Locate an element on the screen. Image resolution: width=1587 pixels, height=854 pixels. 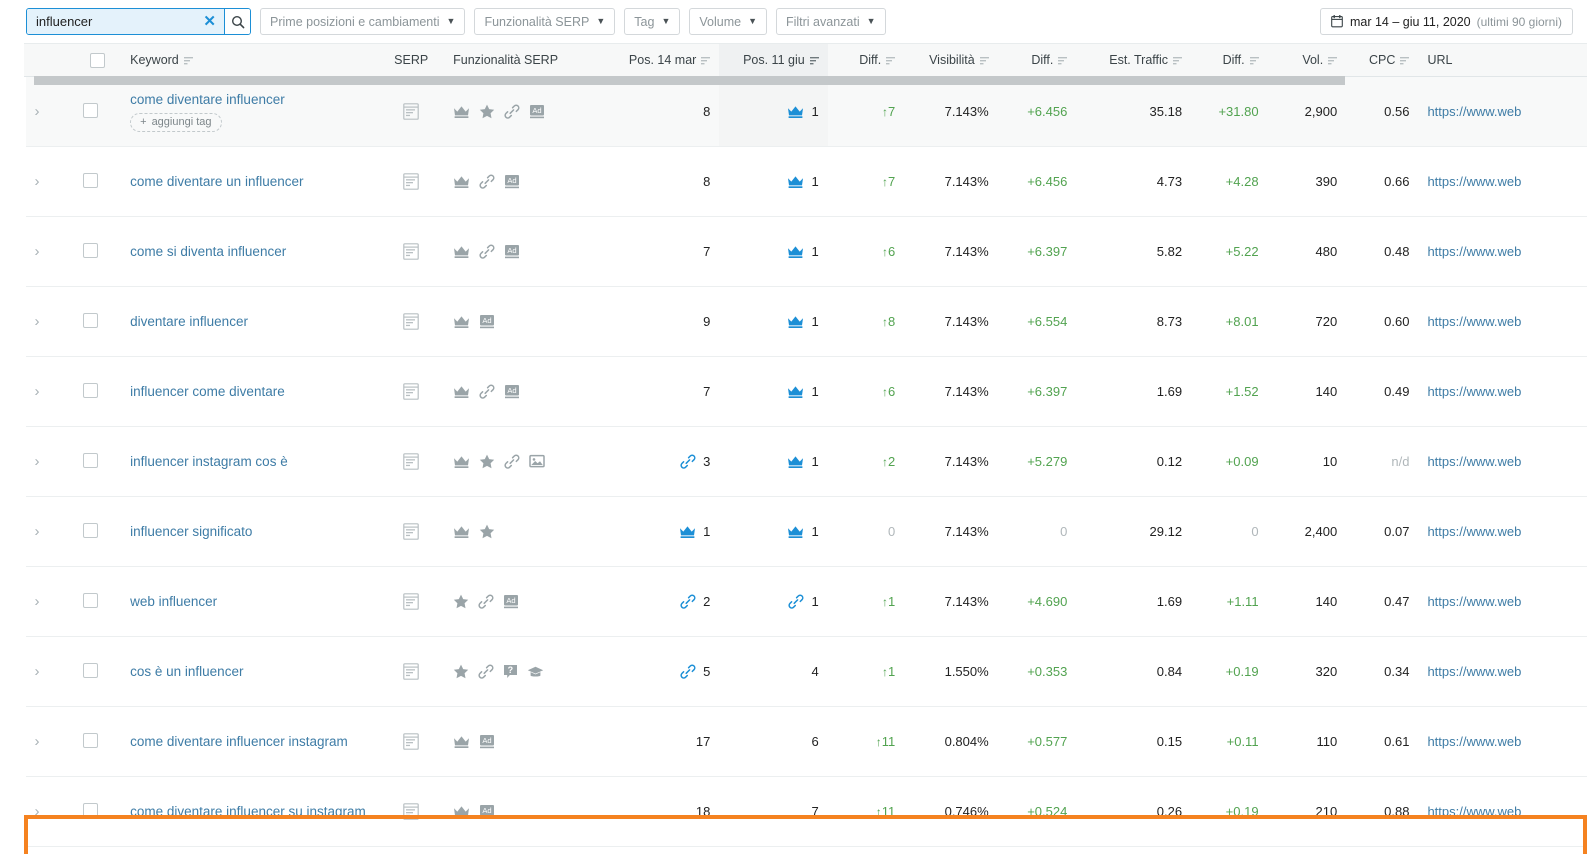
header-visibility: Visibilità is located at coordinates (951, 60).